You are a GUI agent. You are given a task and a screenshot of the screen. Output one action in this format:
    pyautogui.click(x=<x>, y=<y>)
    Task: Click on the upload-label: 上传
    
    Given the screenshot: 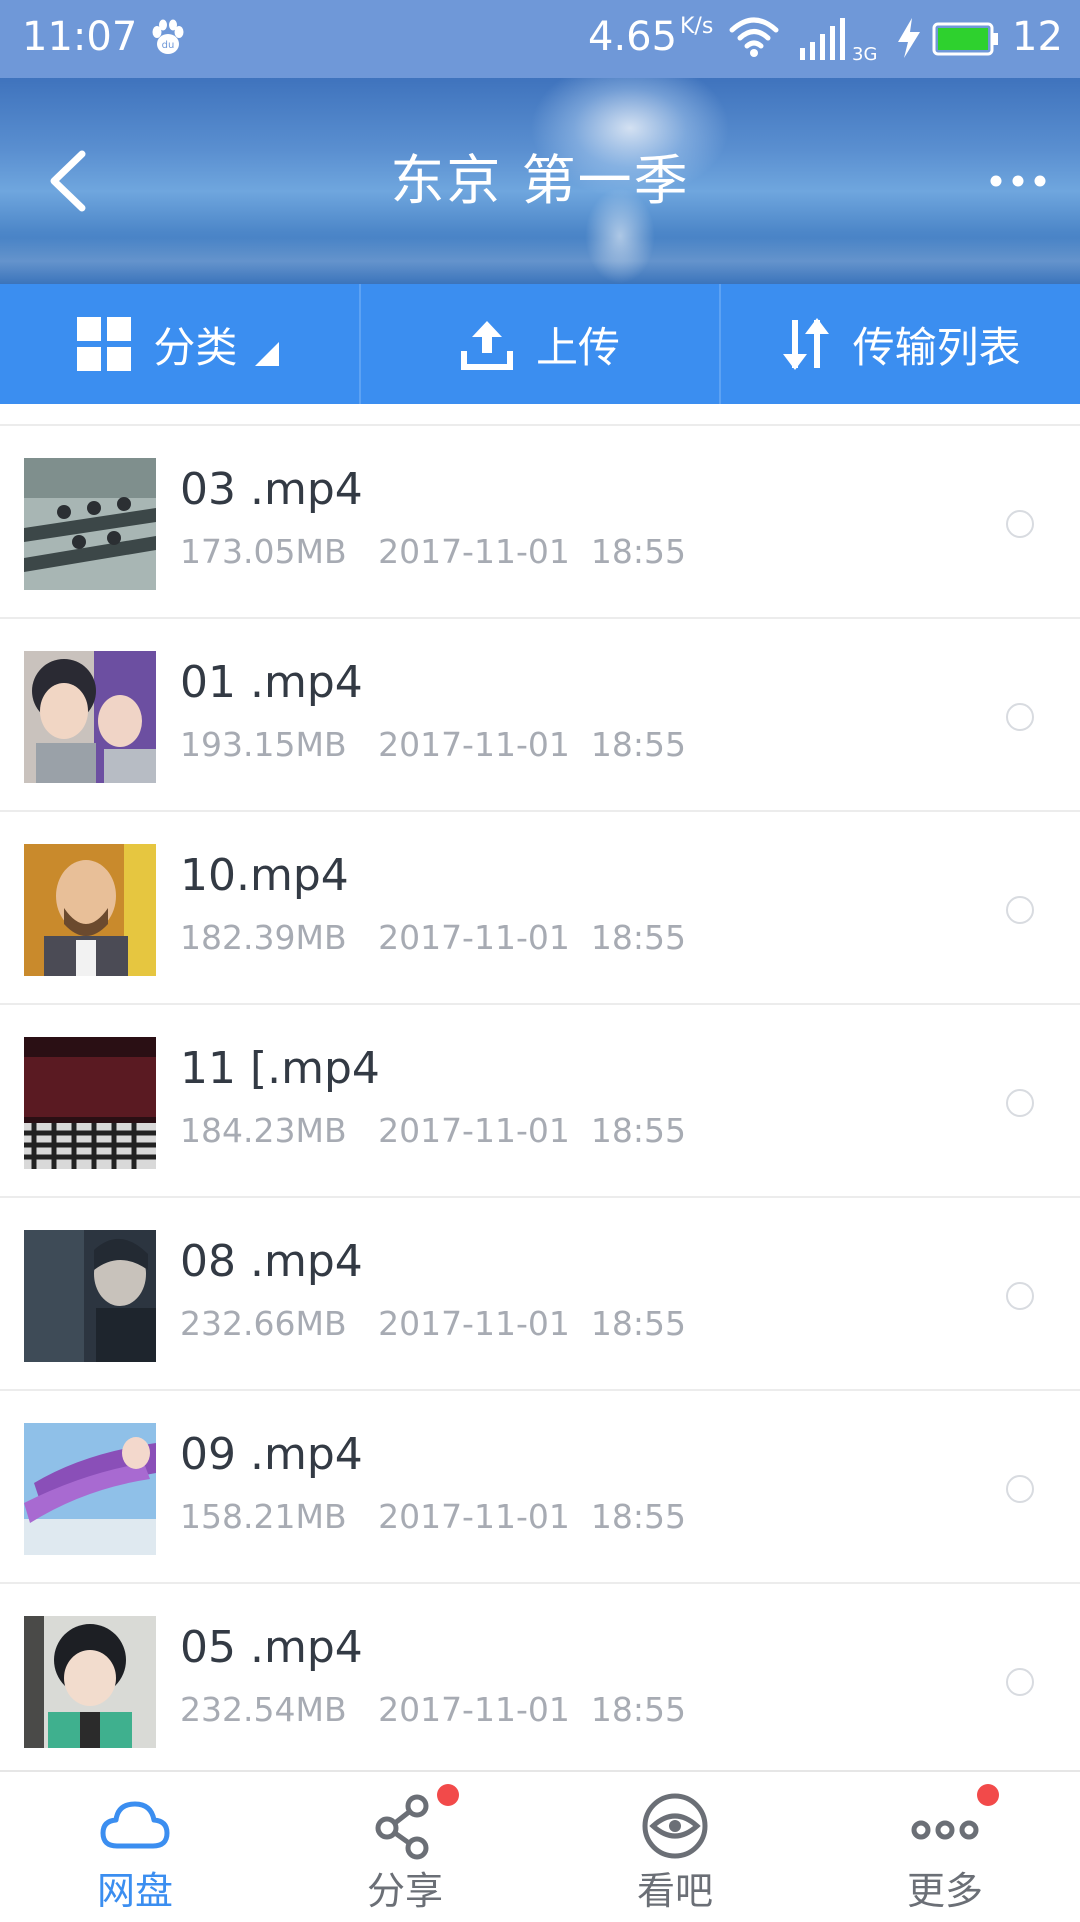 What is the action you would take?
    pyautogui.click(x=578, y=347)
    